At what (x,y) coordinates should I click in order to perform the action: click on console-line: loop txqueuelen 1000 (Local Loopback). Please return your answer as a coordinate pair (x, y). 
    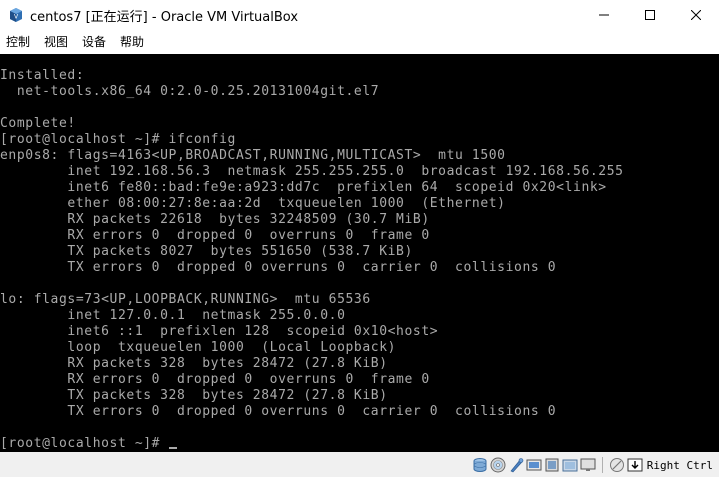
    Looking at the image, I should click on (198, 347).